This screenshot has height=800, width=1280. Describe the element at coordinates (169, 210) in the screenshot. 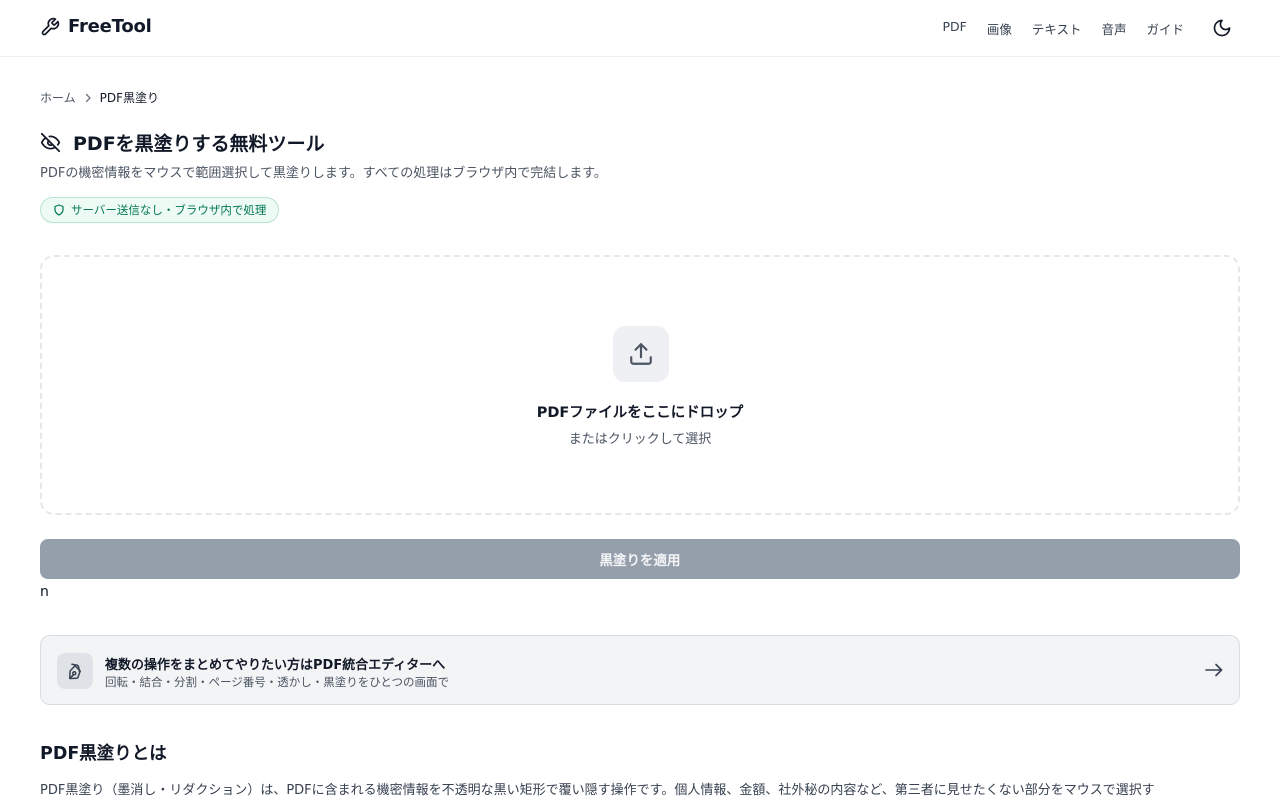

I see `privacy-badge-text: サーバー送信なし・ブラウザ内で処理` at that location.